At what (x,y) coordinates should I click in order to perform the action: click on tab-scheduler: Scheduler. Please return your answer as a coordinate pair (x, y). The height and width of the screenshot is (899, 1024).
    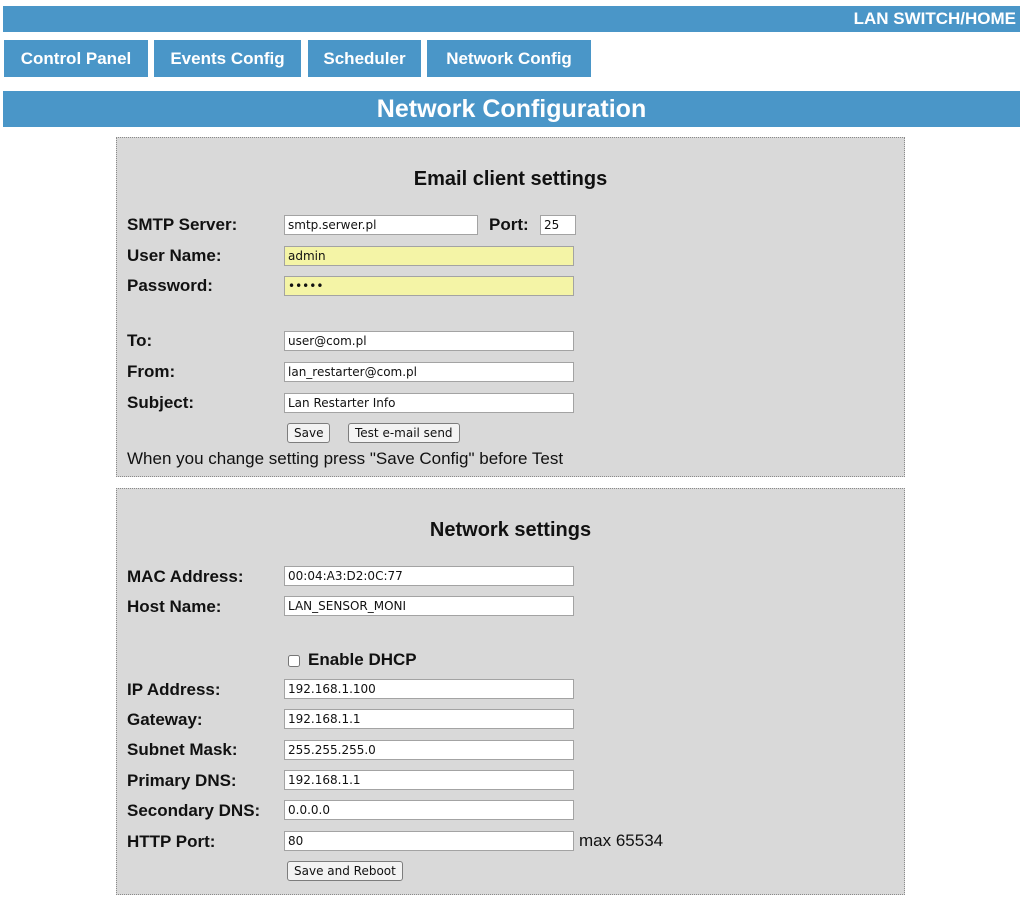
    Looking at the image, I should click on (364, 58).